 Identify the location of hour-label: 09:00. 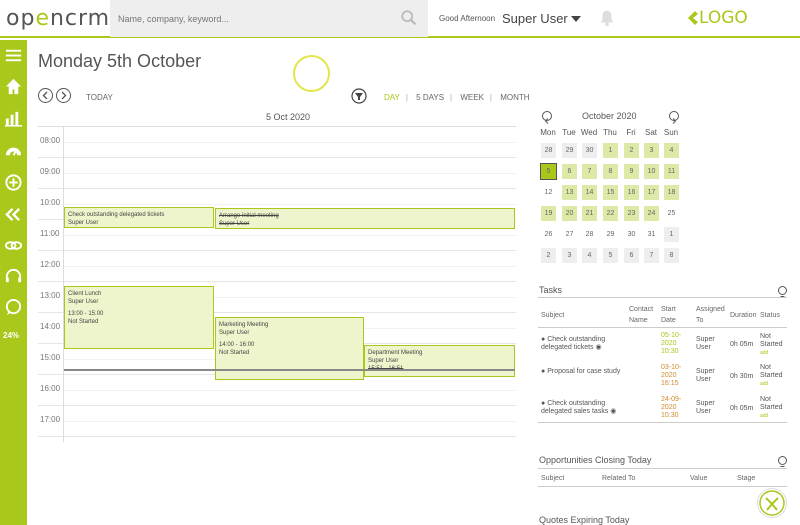
(50, 171).